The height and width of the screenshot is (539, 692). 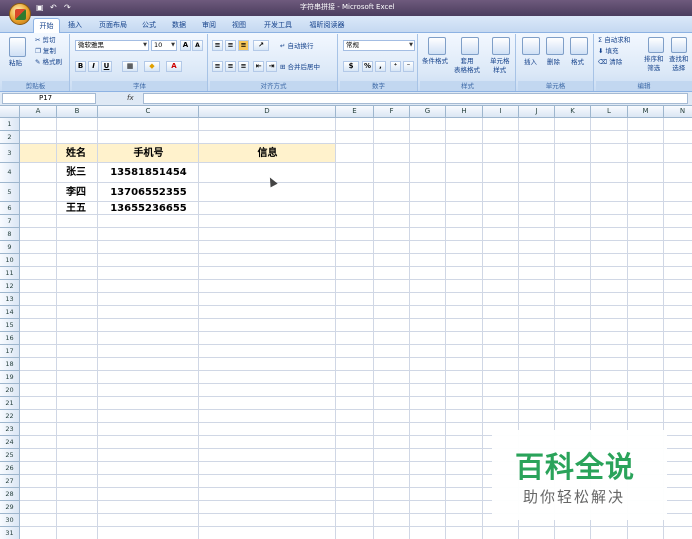 I want to click on format-as-table-icon, so click(x=470, y=46).